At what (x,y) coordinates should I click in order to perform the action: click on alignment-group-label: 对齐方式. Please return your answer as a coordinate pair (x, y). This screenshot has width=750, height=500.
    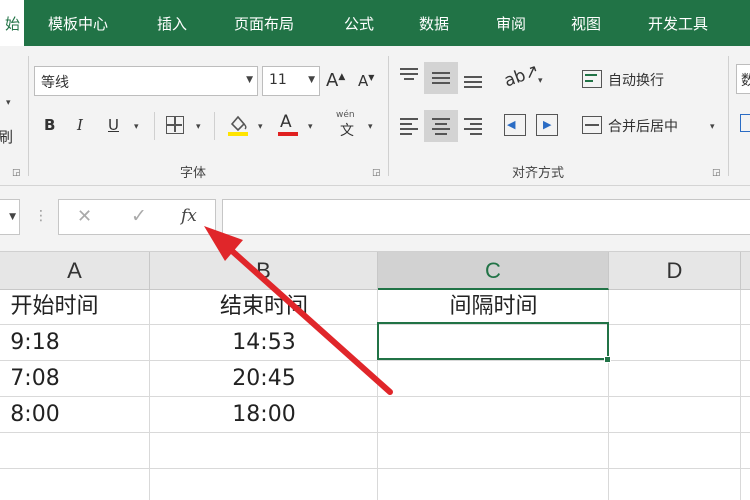
    Looking at the image, I should click on (538, 173).